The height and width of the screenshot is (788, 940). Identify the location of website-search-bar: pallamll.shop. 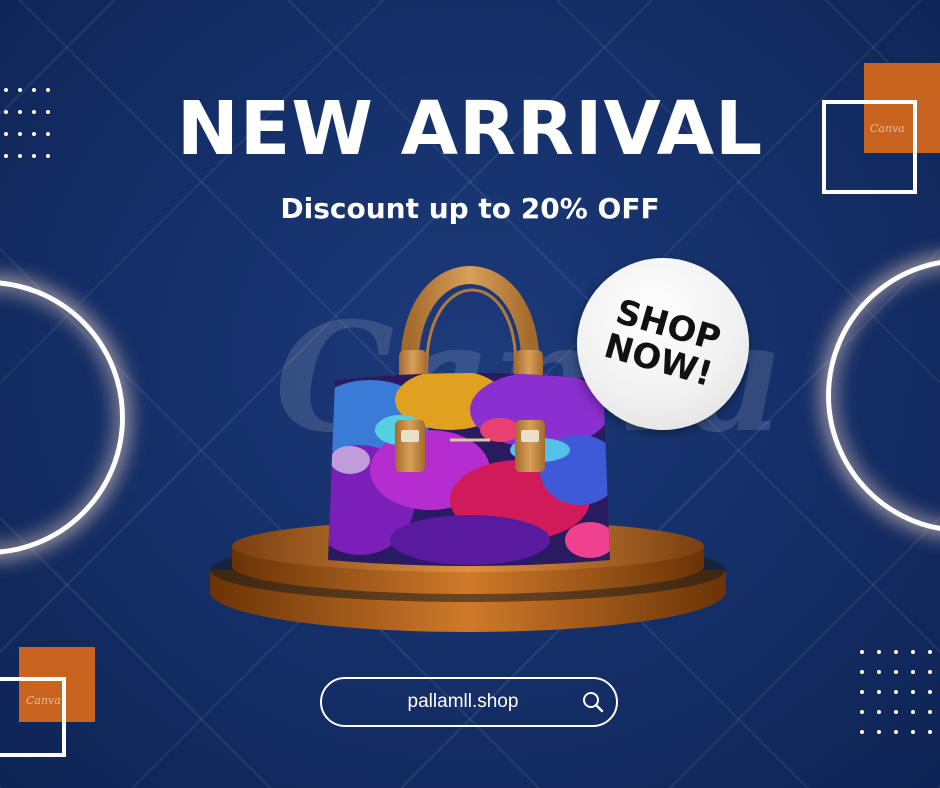
(469, 702).